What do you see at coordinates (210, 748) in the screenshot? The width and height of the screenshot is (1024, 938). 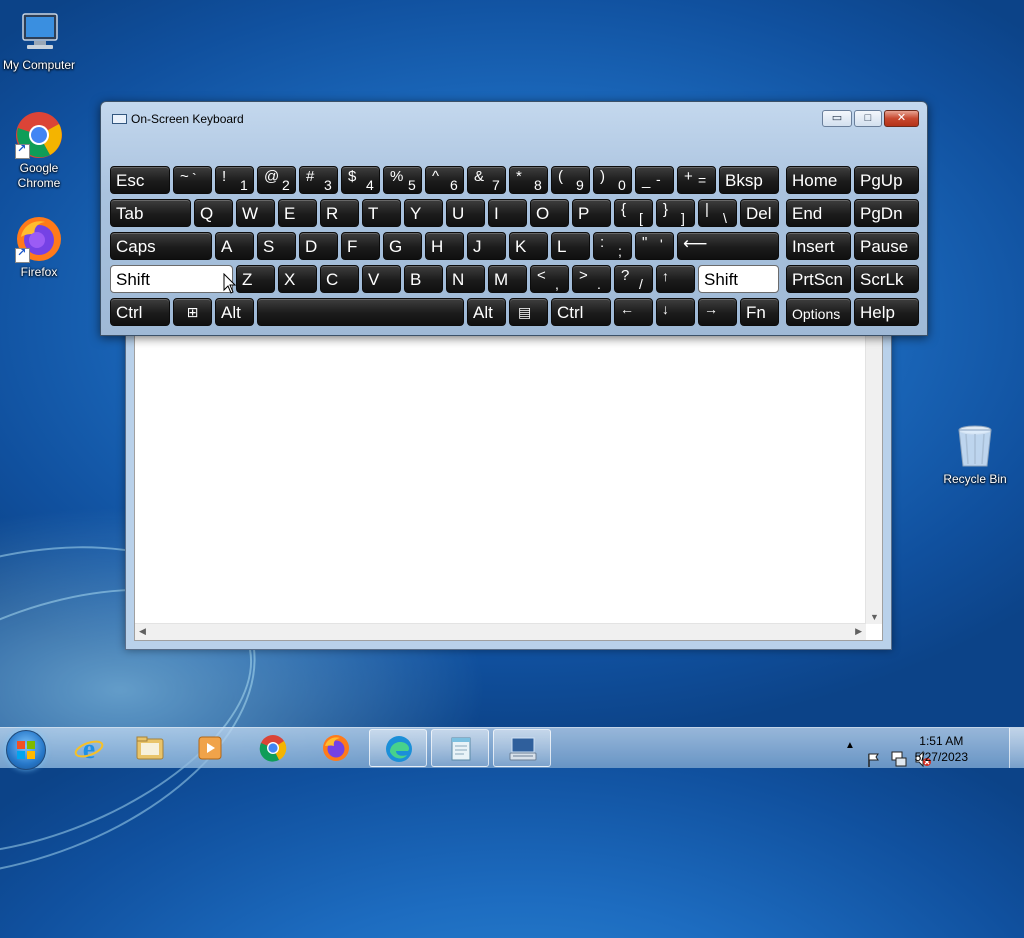 I see `taskbar-media-player` at bounding box center [210, 748].